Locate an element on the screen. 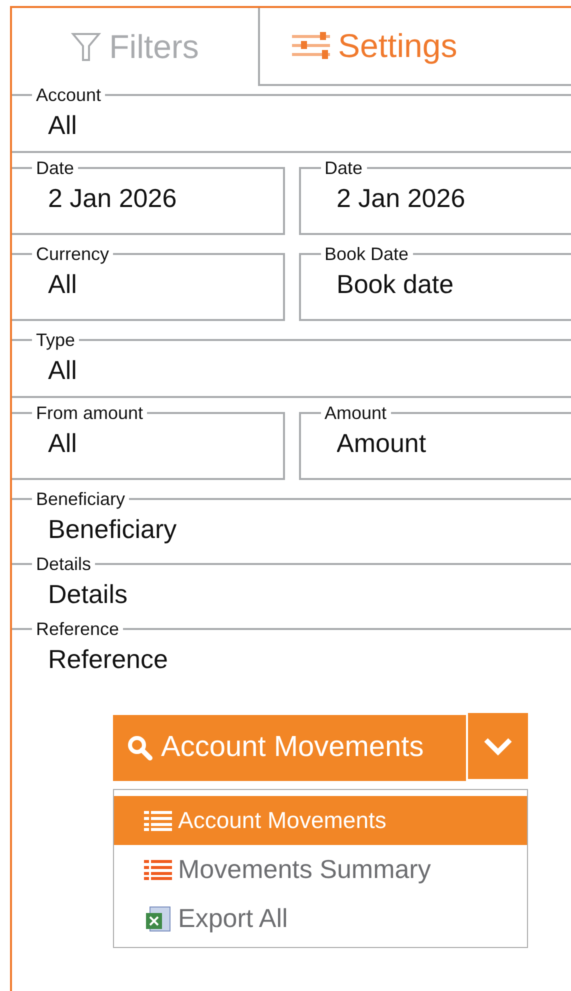  input-field: Details is located at coordinates (291, 593).